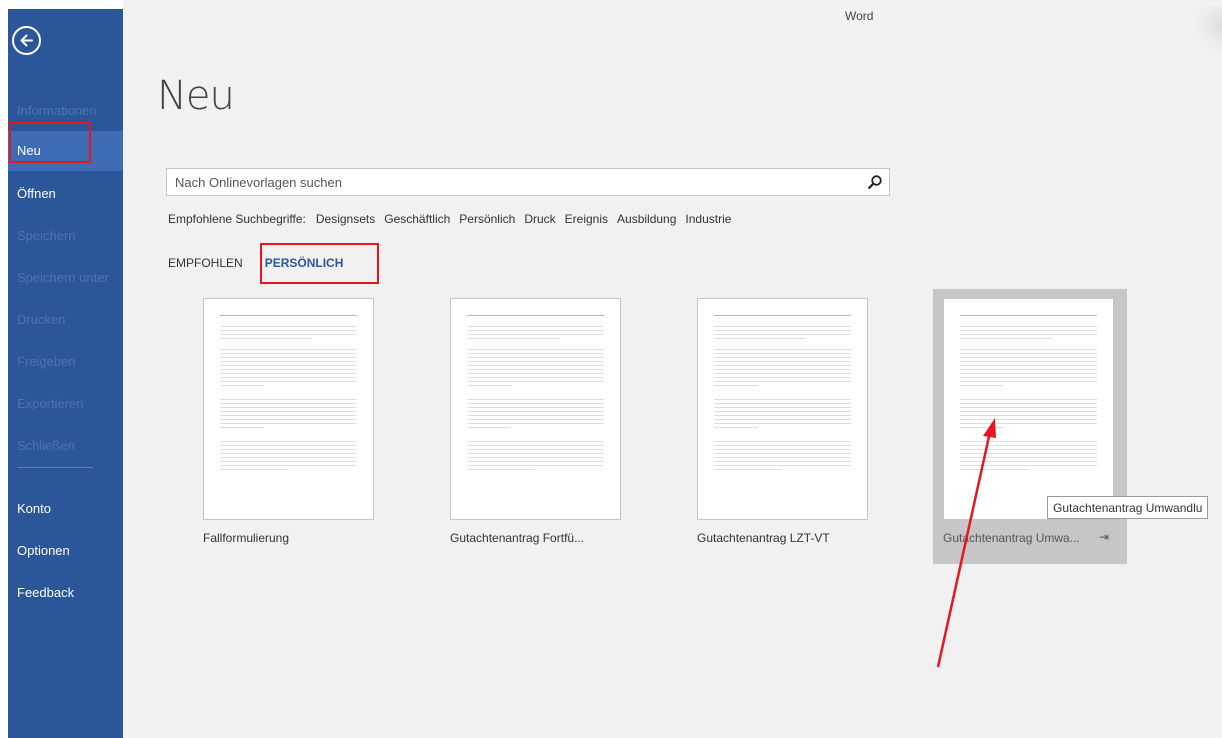 The height and width of the screenshot is (738, 1222). I want to click on nav-item-konto: Konto, so click(65, 509).